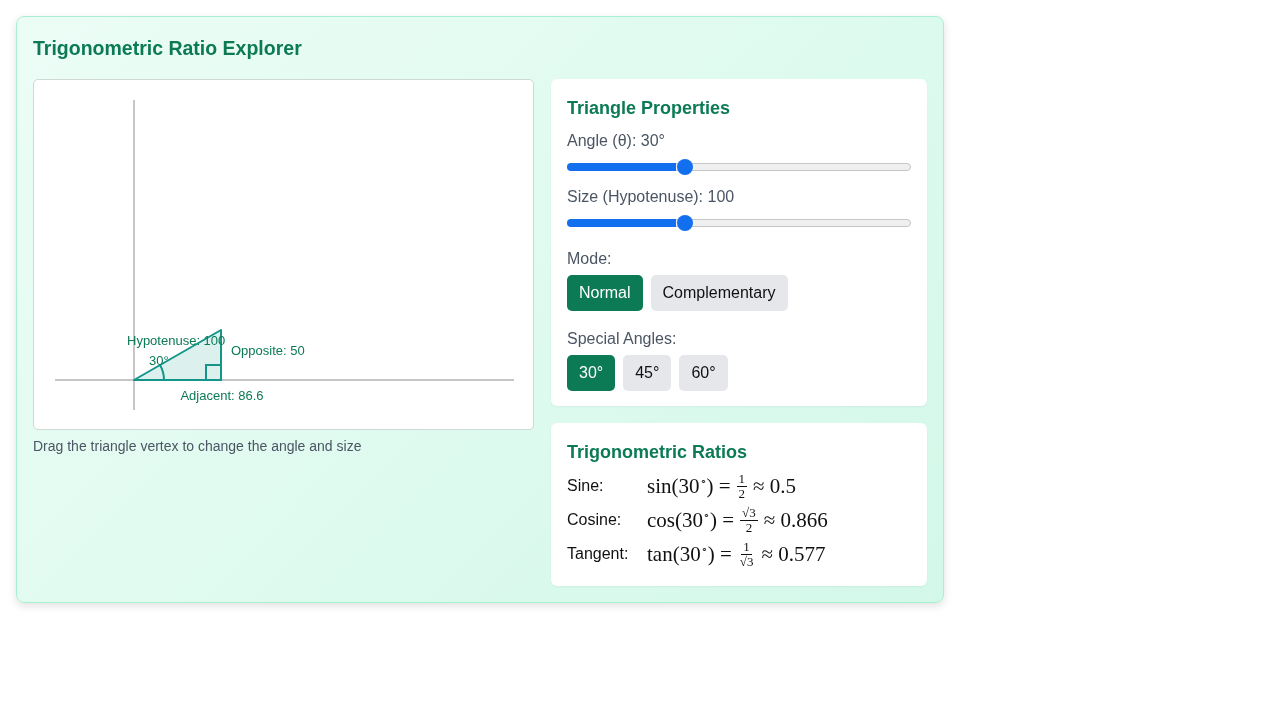 This screenshot has width=1280, height=720. I want to click on card-title: Trigonometric Ratios, so click(658, 452).